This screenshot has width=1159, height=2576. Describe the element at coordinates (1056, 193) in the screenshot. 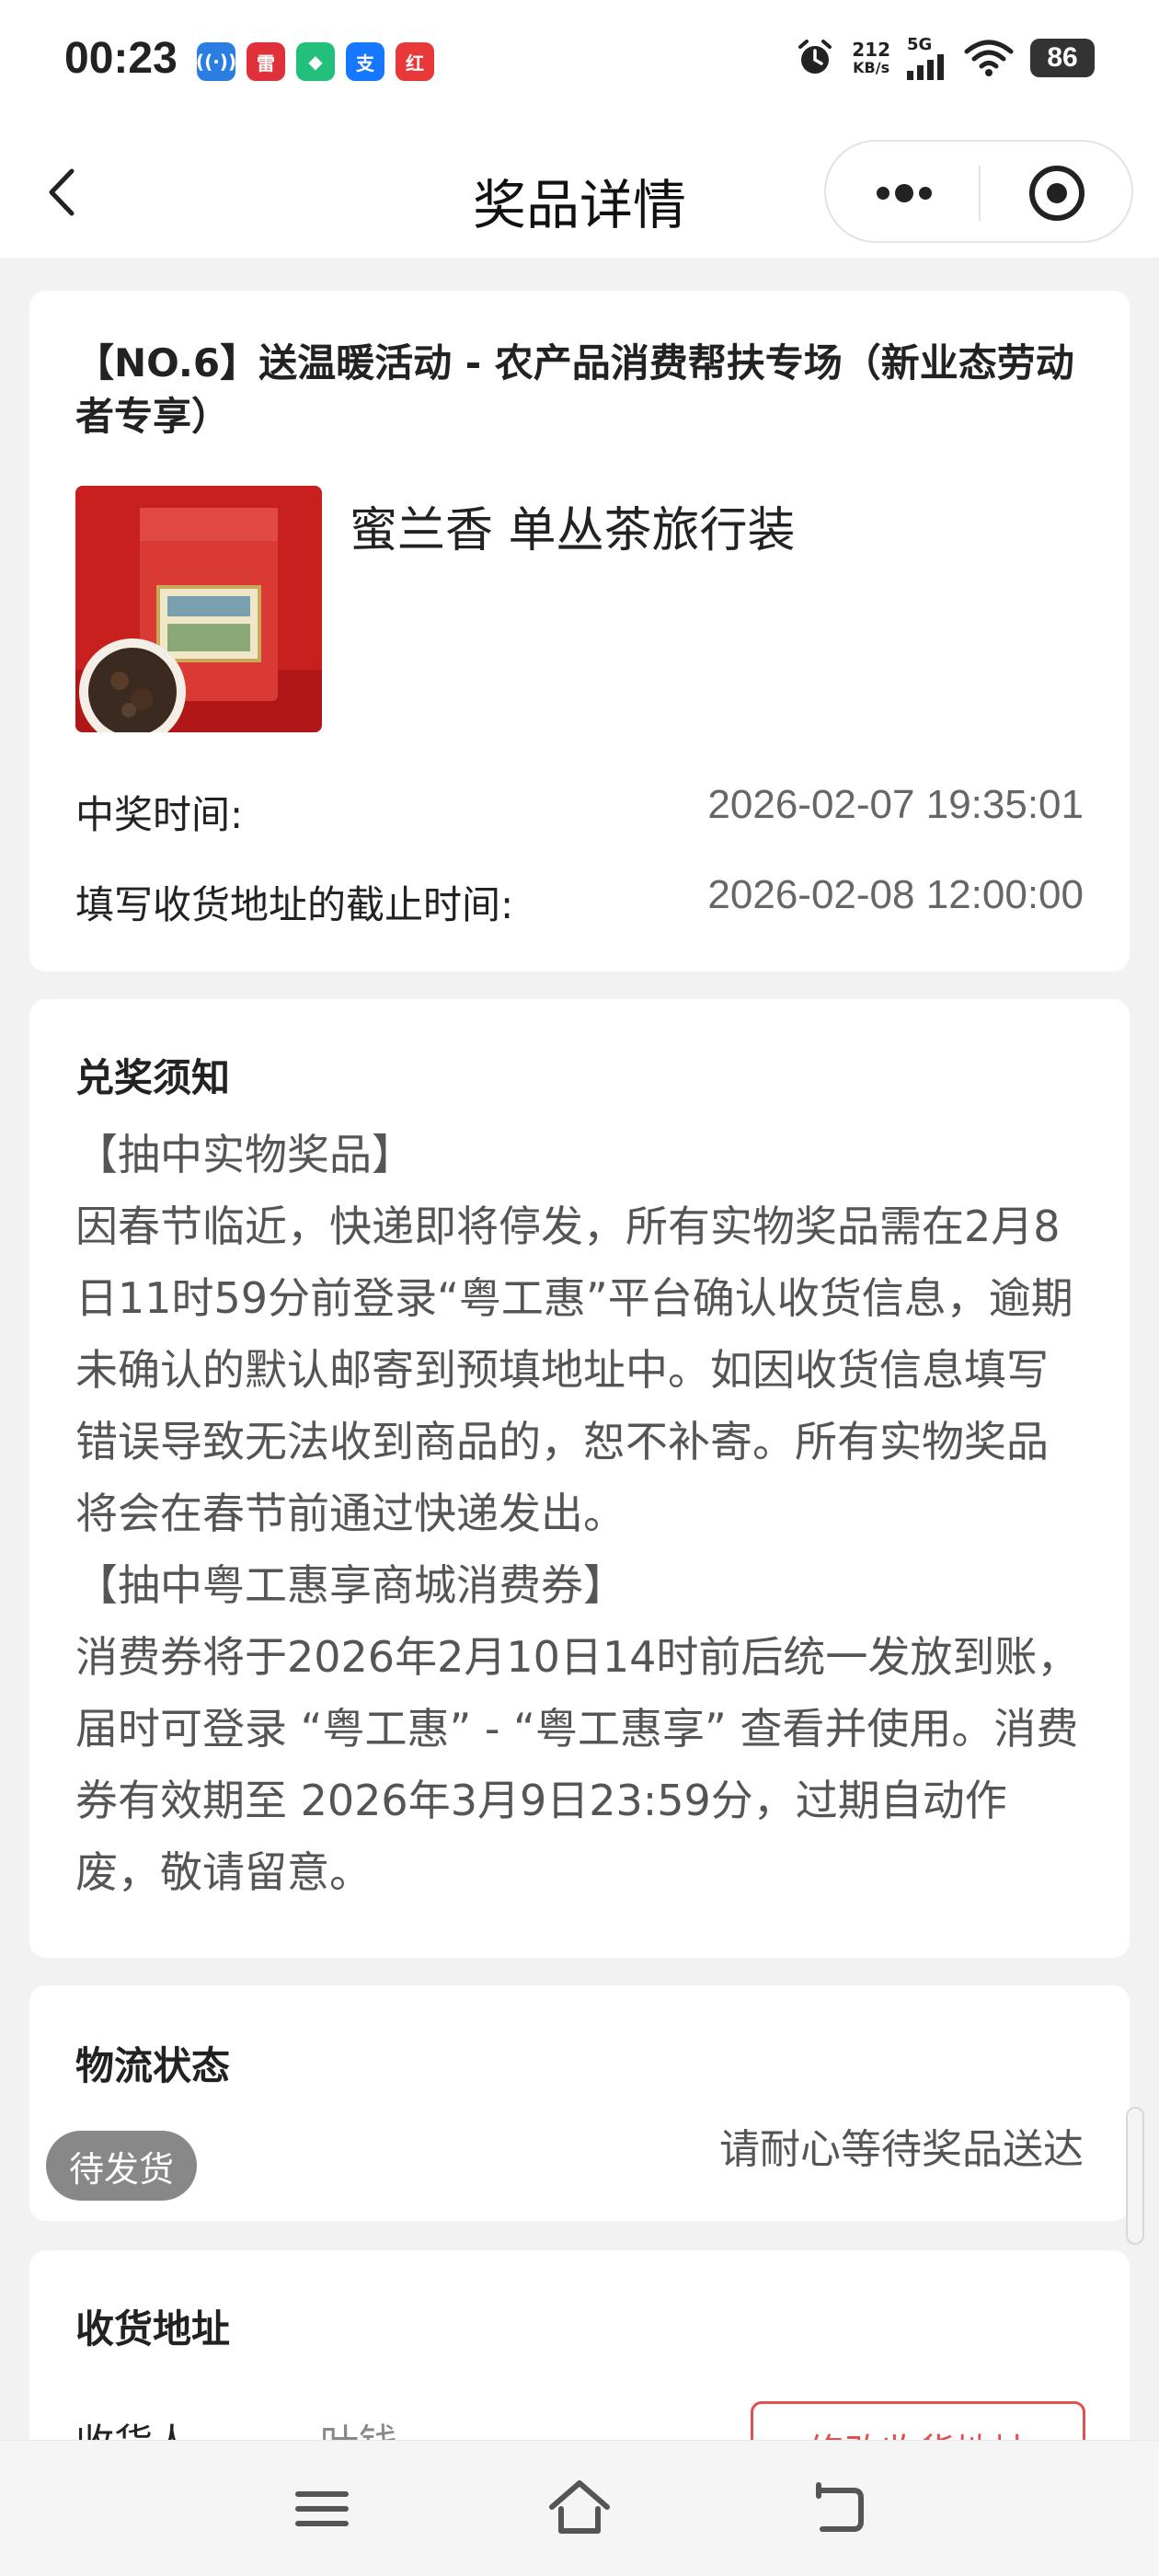

I see `close-target-icon` at that location.